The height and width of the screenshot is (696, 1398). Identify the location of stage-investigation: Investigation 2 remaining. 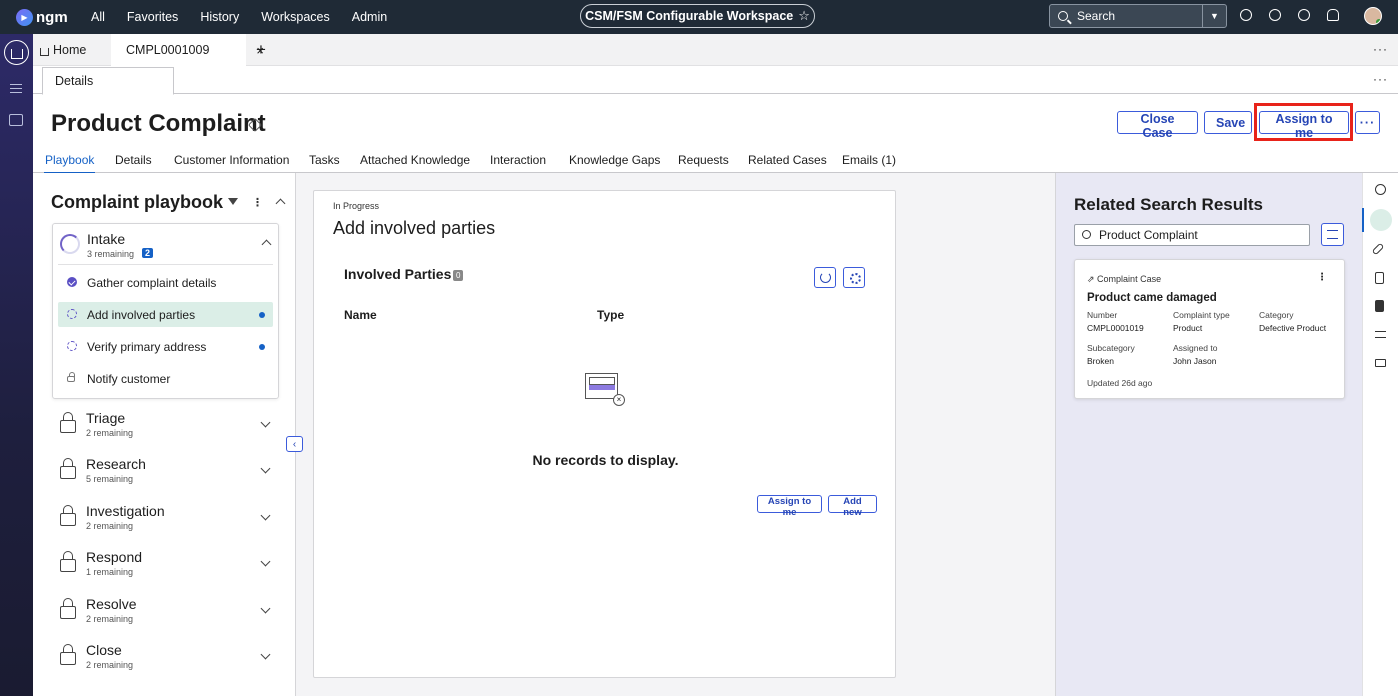
(165, 521).